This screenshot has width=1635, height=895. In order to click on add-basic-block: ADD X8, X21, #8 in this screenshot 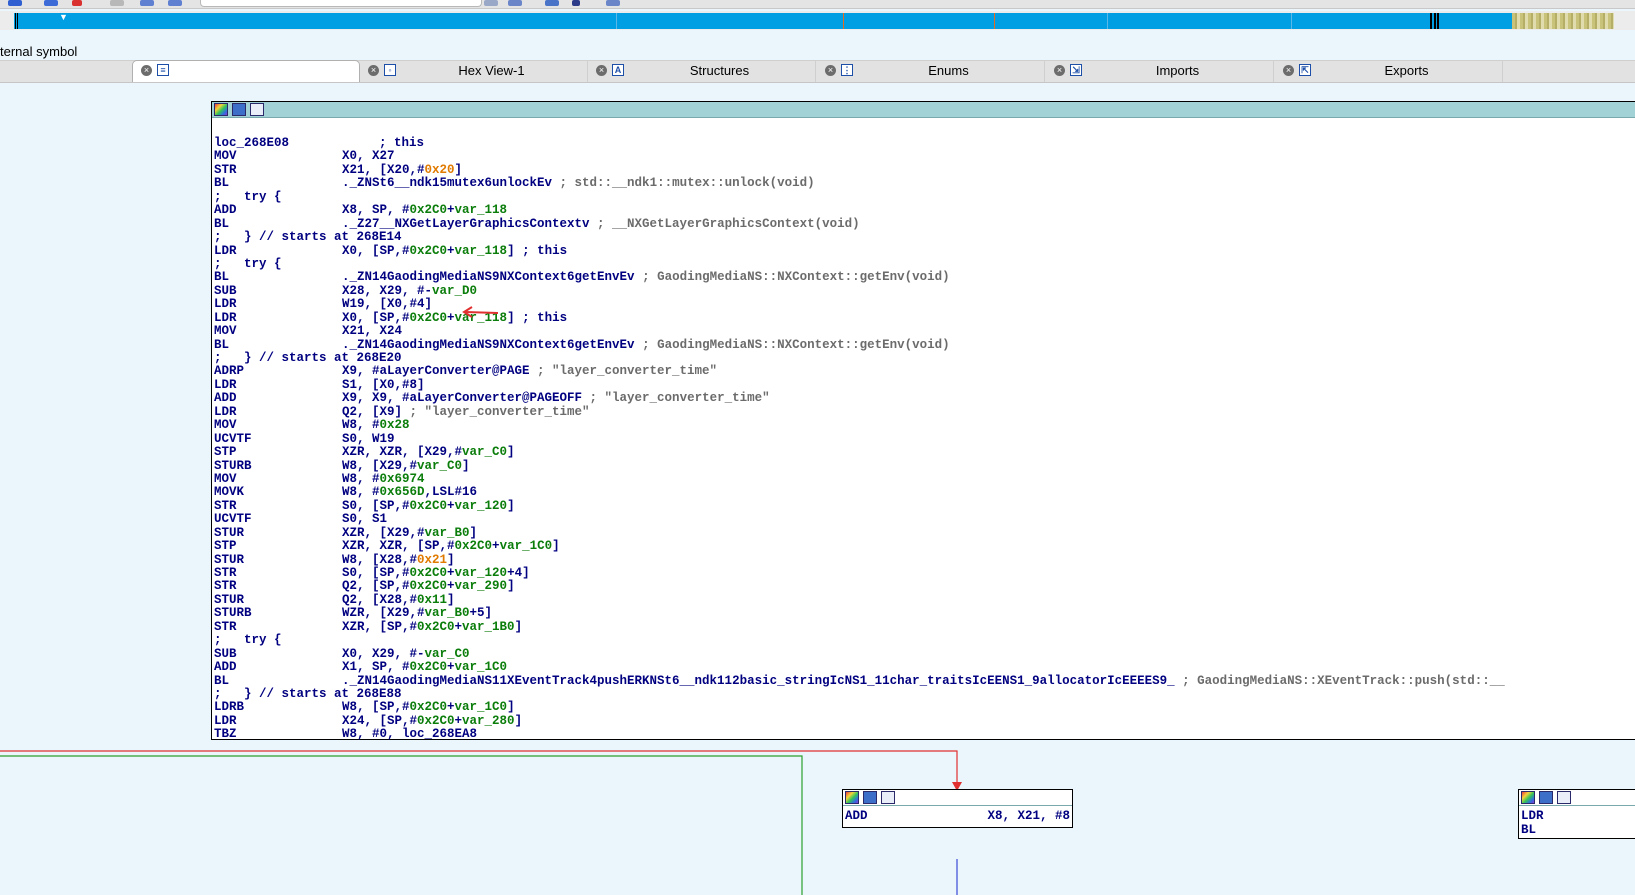, I will do `click(957, 808)`.